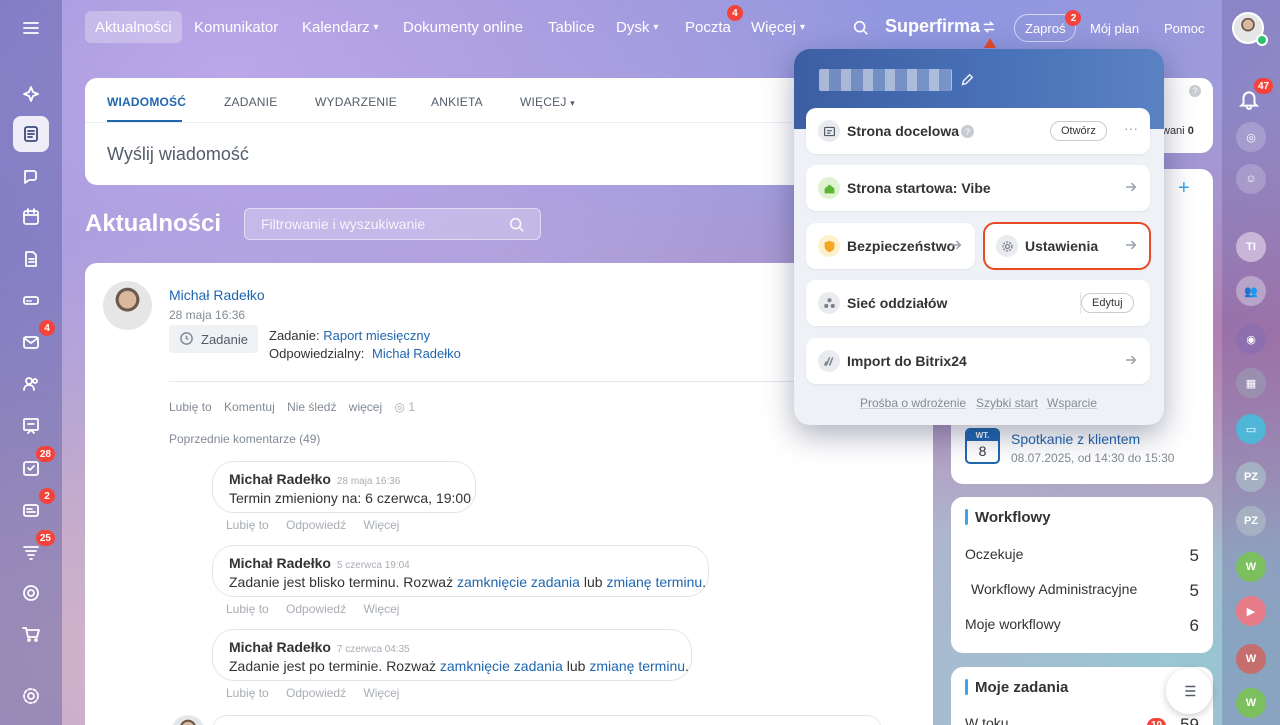 This screenshot has width=1280, height=725. Describe the element at coordinates (1251, 611) in the screenshot. I see `video-call-icon: ▶` at that location.